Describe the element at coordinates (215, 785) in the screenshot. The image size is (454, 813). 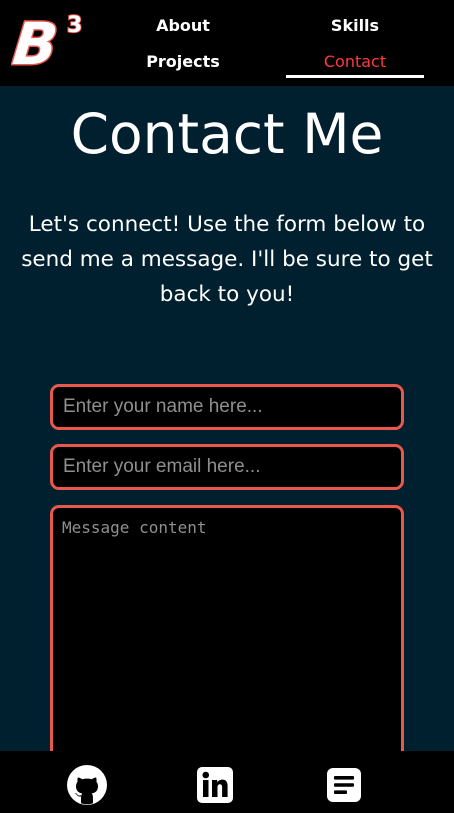
I see `linkedin-icon` at that location.